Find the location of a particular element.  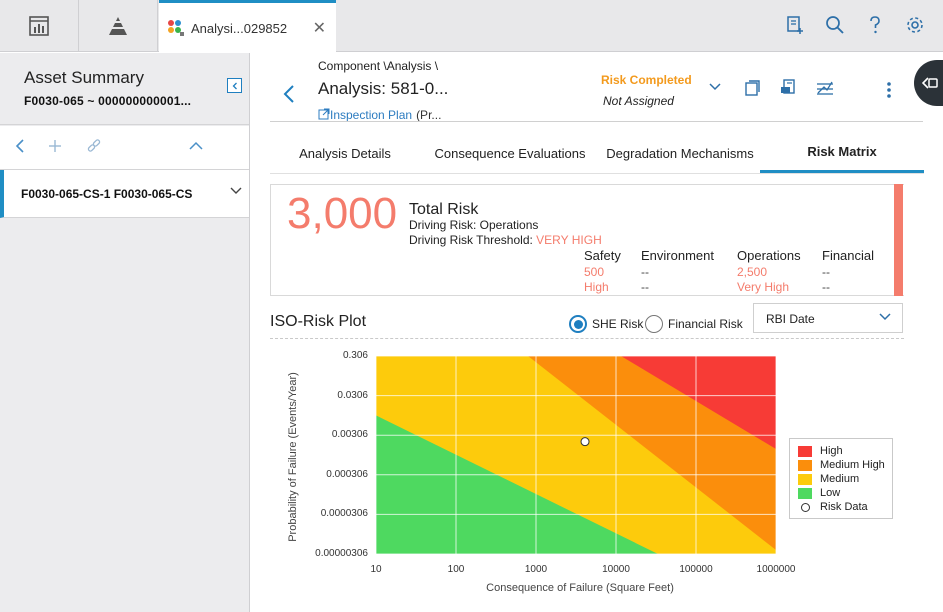

chart-settings-icon is located at coordinates (825, 88).